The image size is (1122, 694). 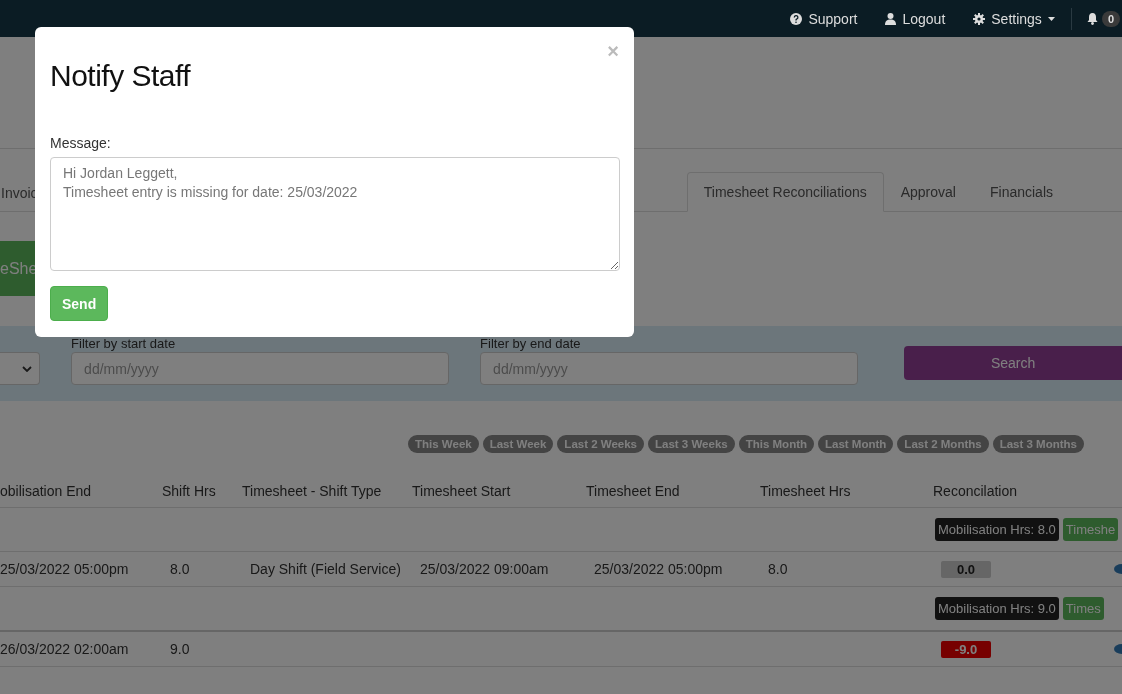 I want to click on dialog-title: Notify Staff, so click(x=120, y=76).